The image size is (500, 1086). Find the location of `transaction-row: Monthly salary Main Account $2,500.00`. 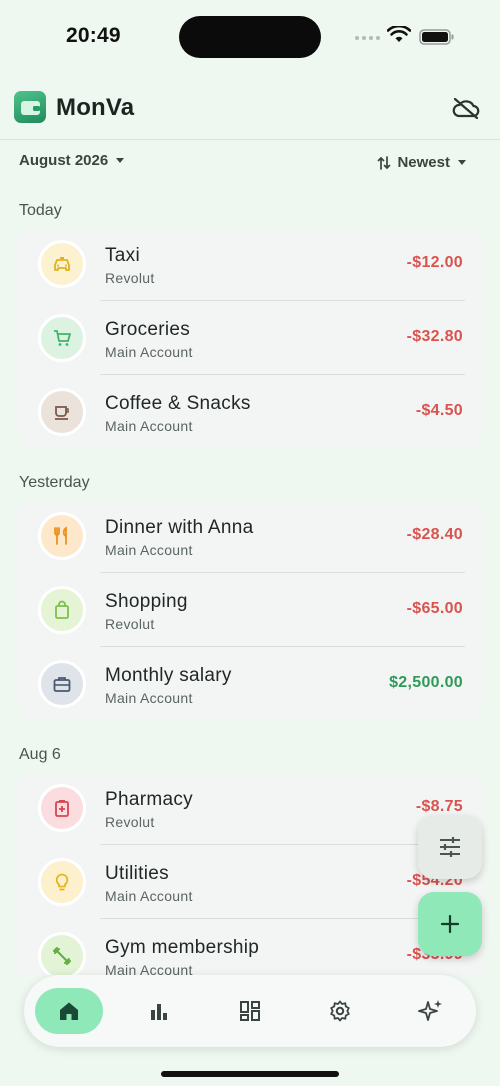

transaction-row: Monthly salary Main Account $2,500.00 is located at coordinates (250, 684).